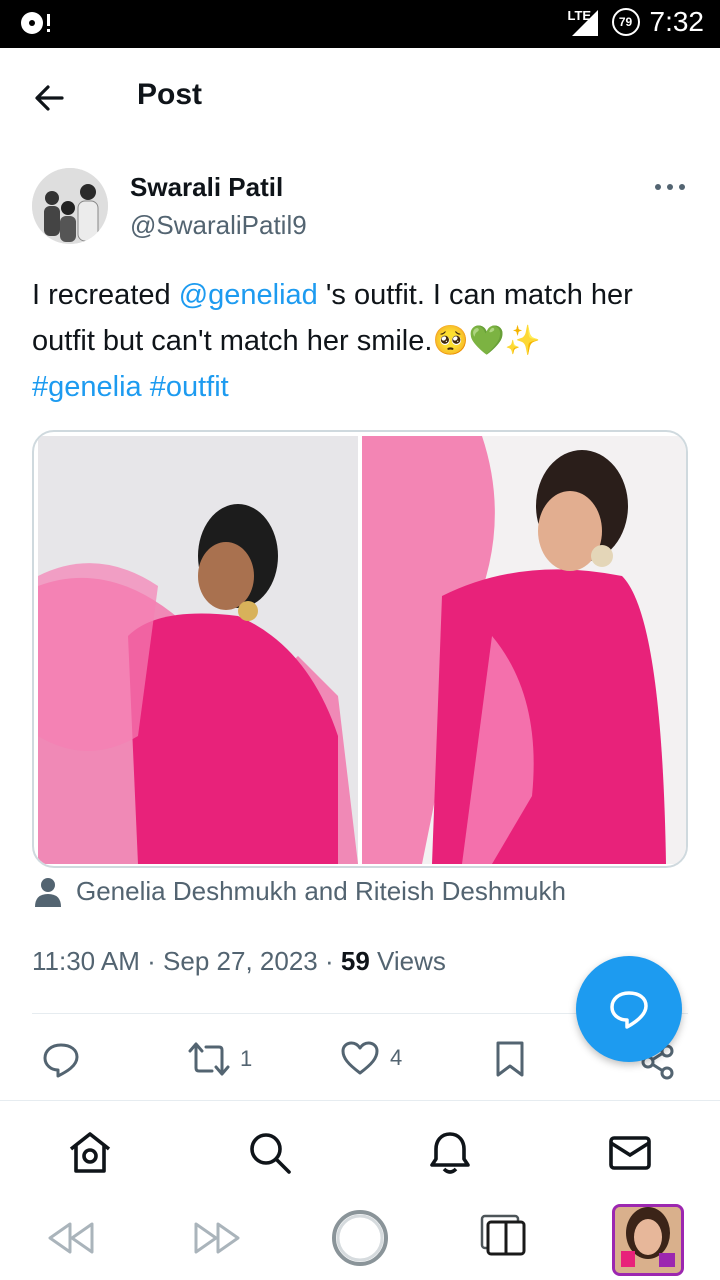  What do you see at coordinates (218, 225) in the screenshot?
I see `author-handle: @SwaraliPatil9` at bounding box center [218, 225].